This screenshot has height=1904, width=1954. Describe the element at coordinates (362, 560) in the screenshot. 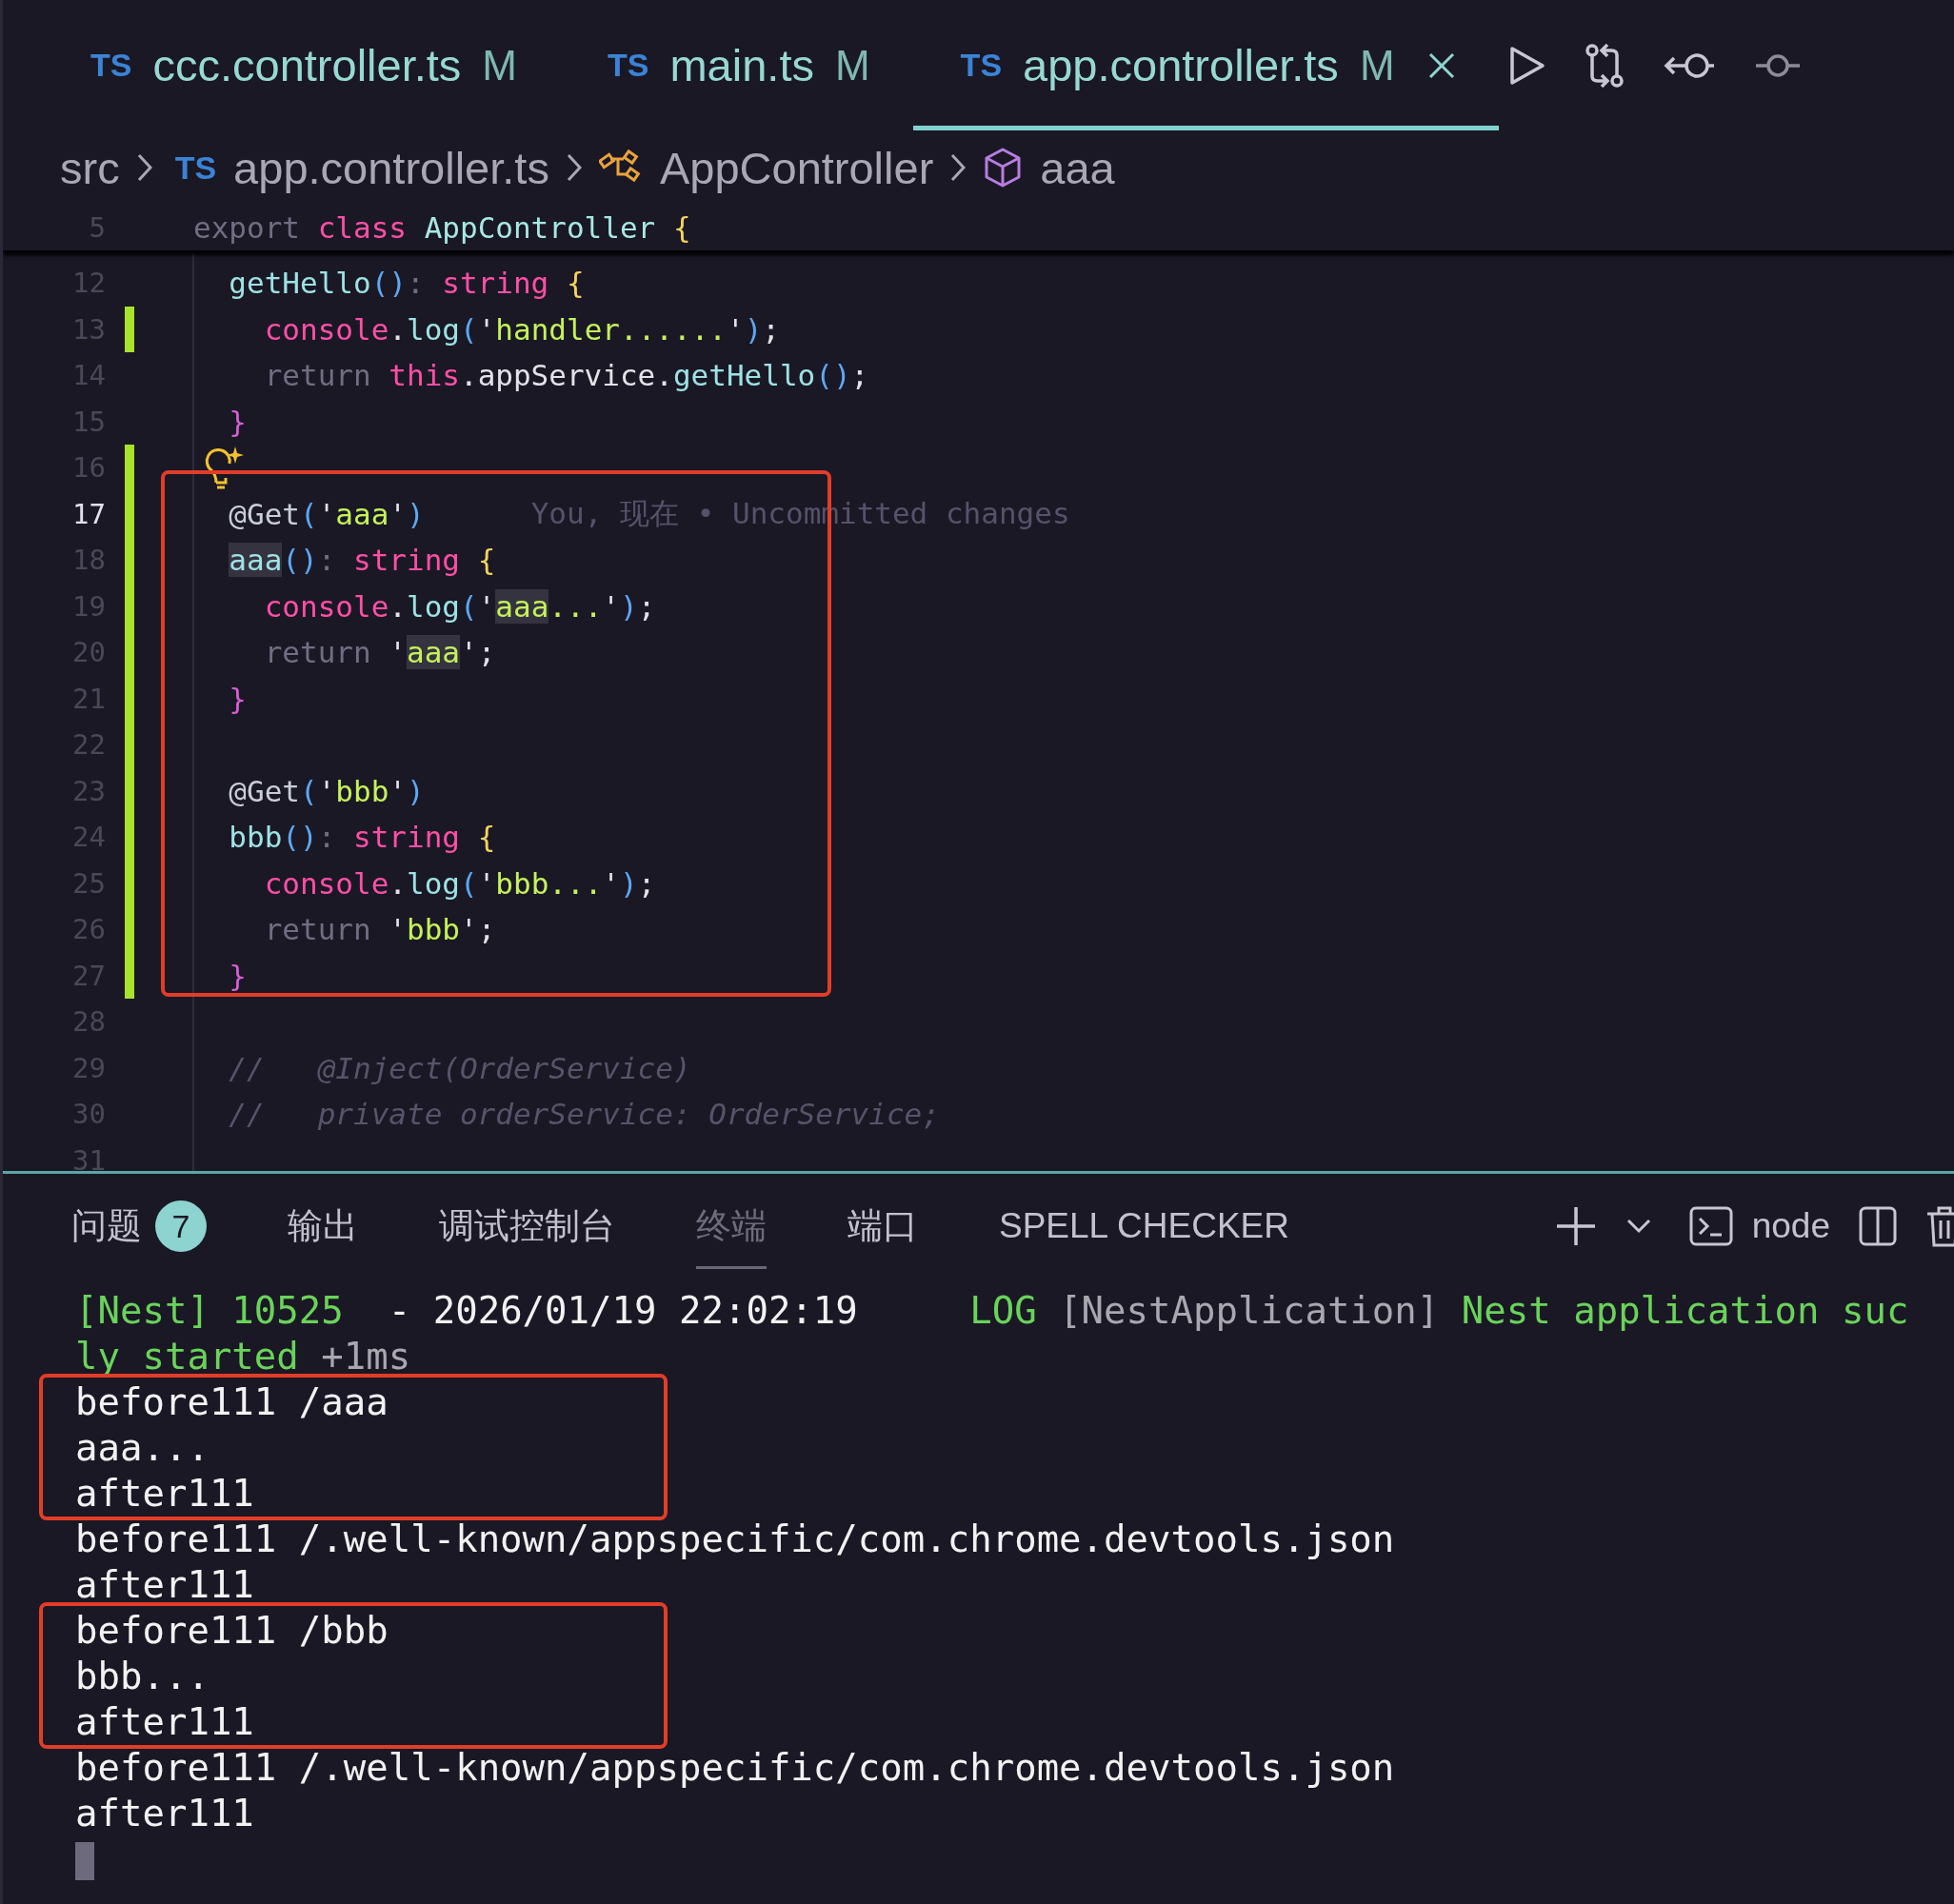

I see `code-line: aaa(): string {` at that location.